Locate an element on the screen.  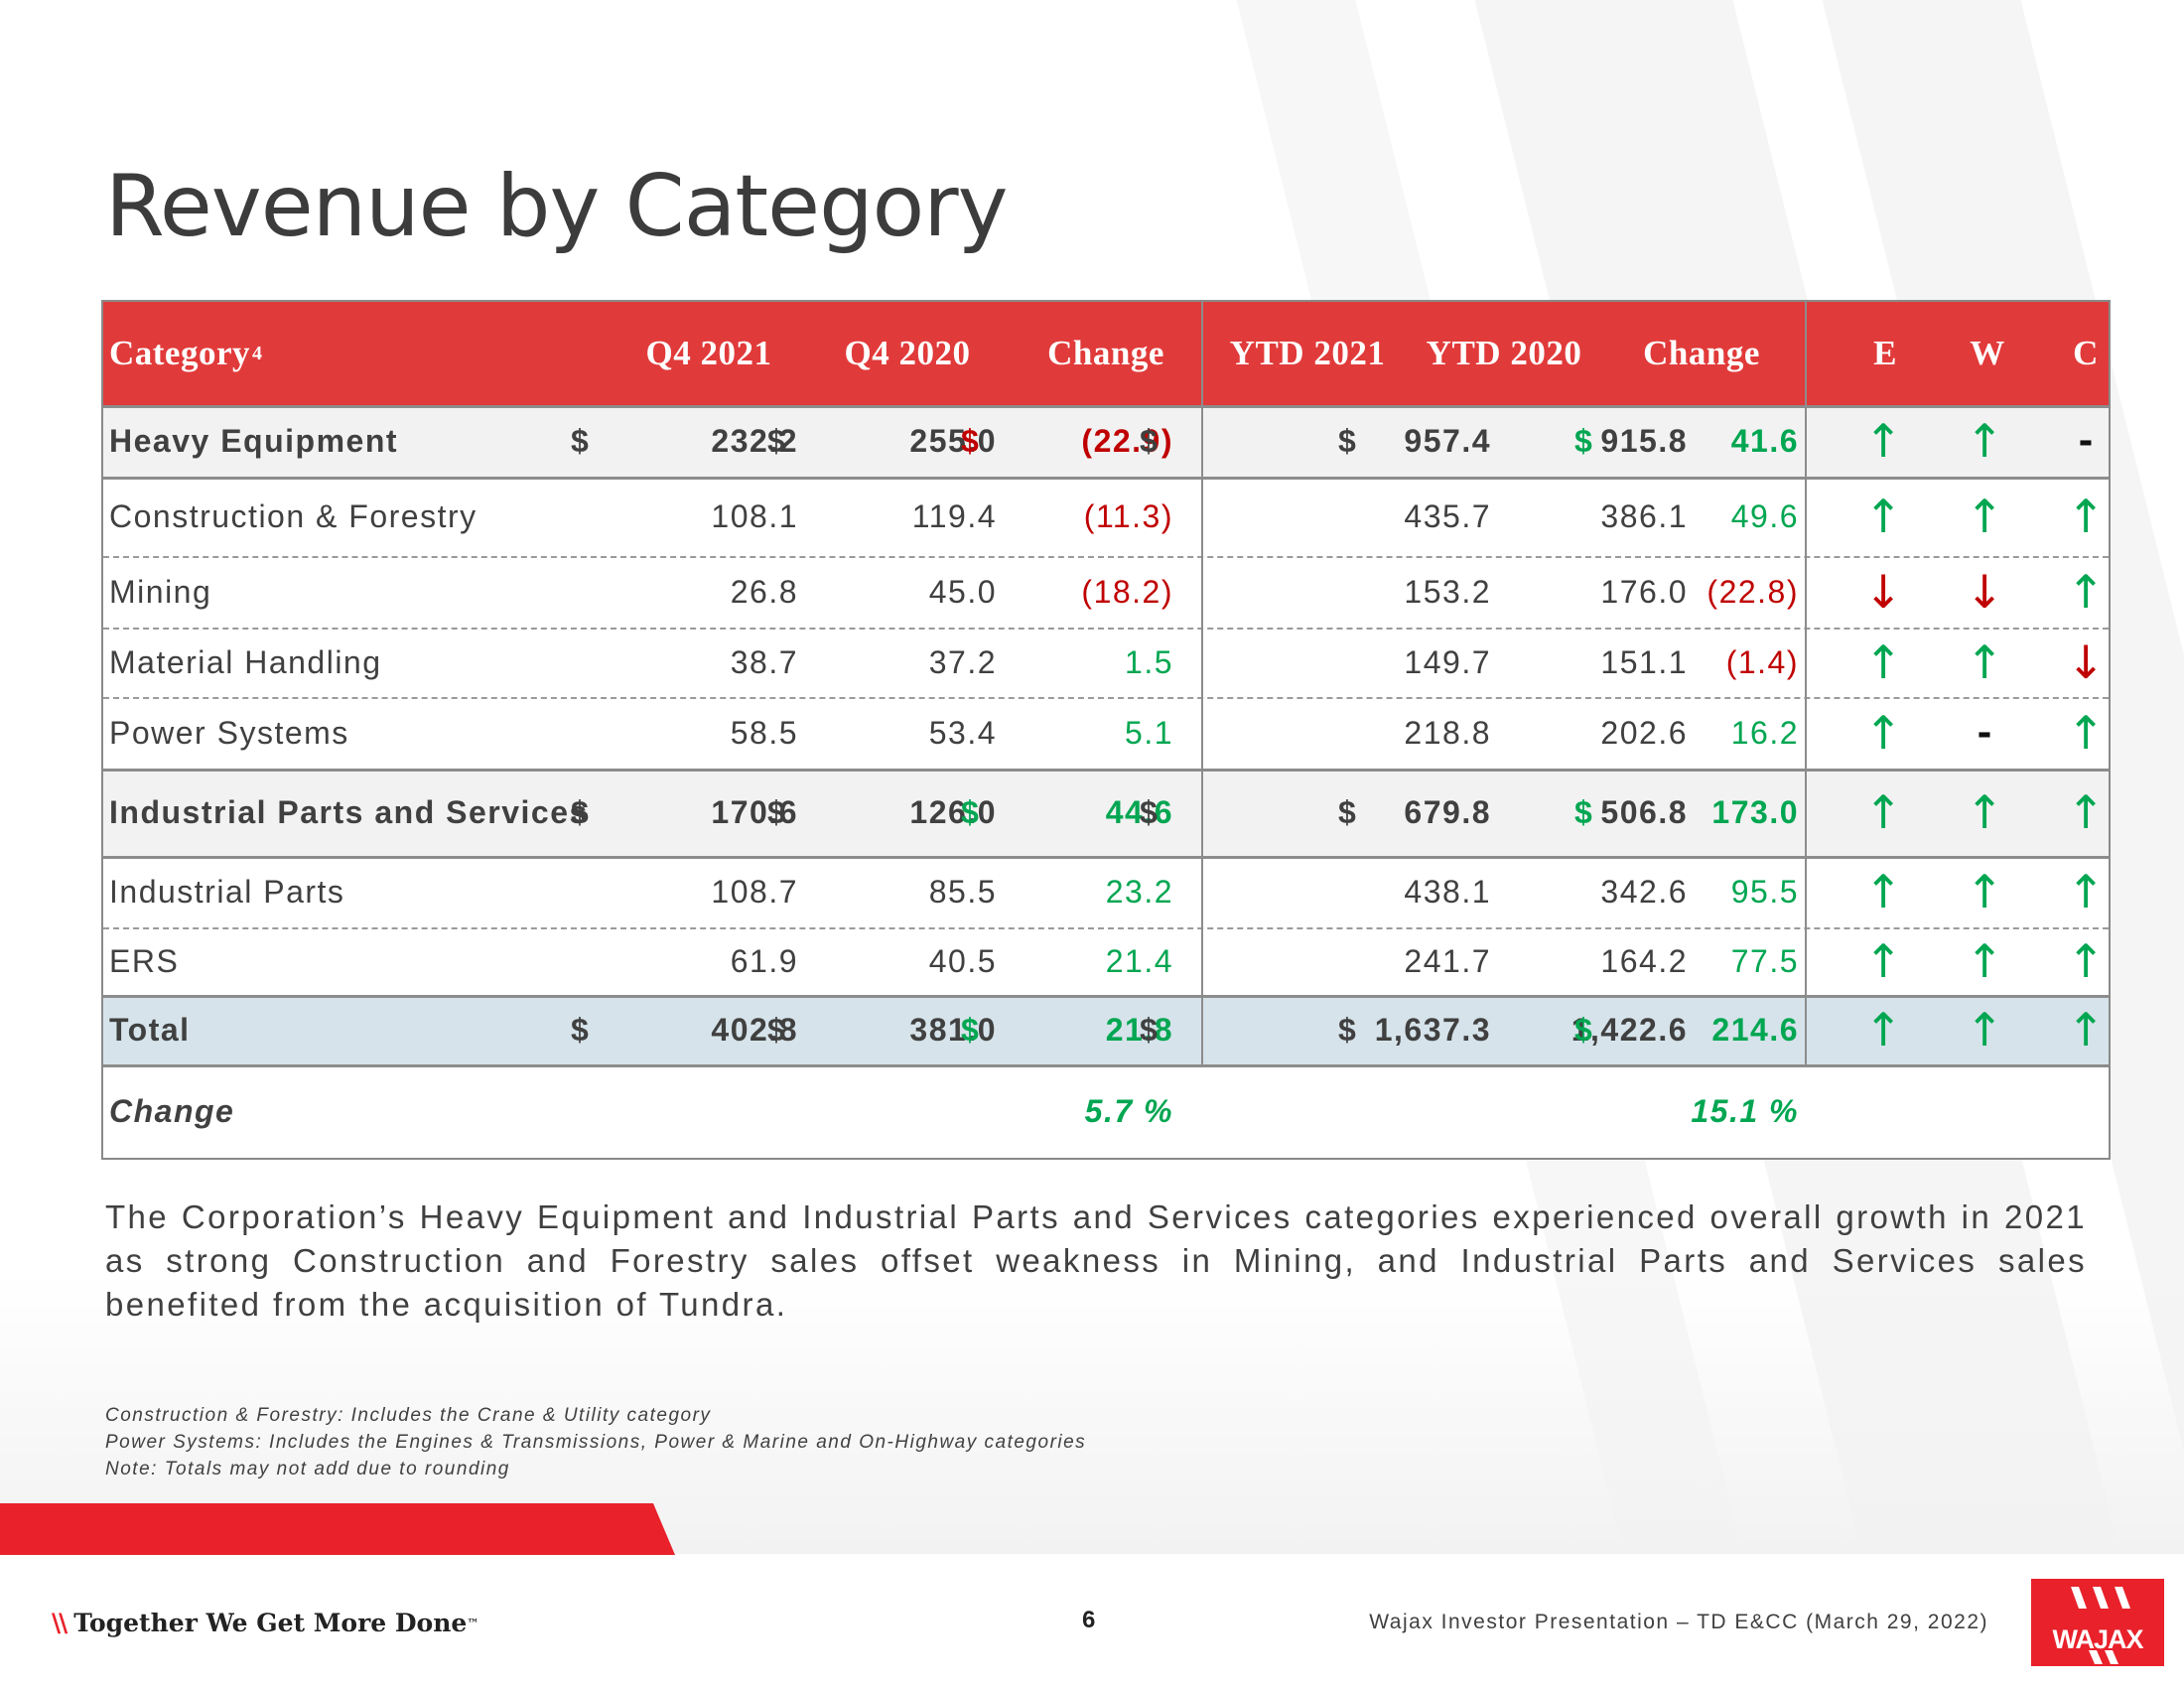
cell-q4-2020: 119.4 is located at coordinates (954, 515).